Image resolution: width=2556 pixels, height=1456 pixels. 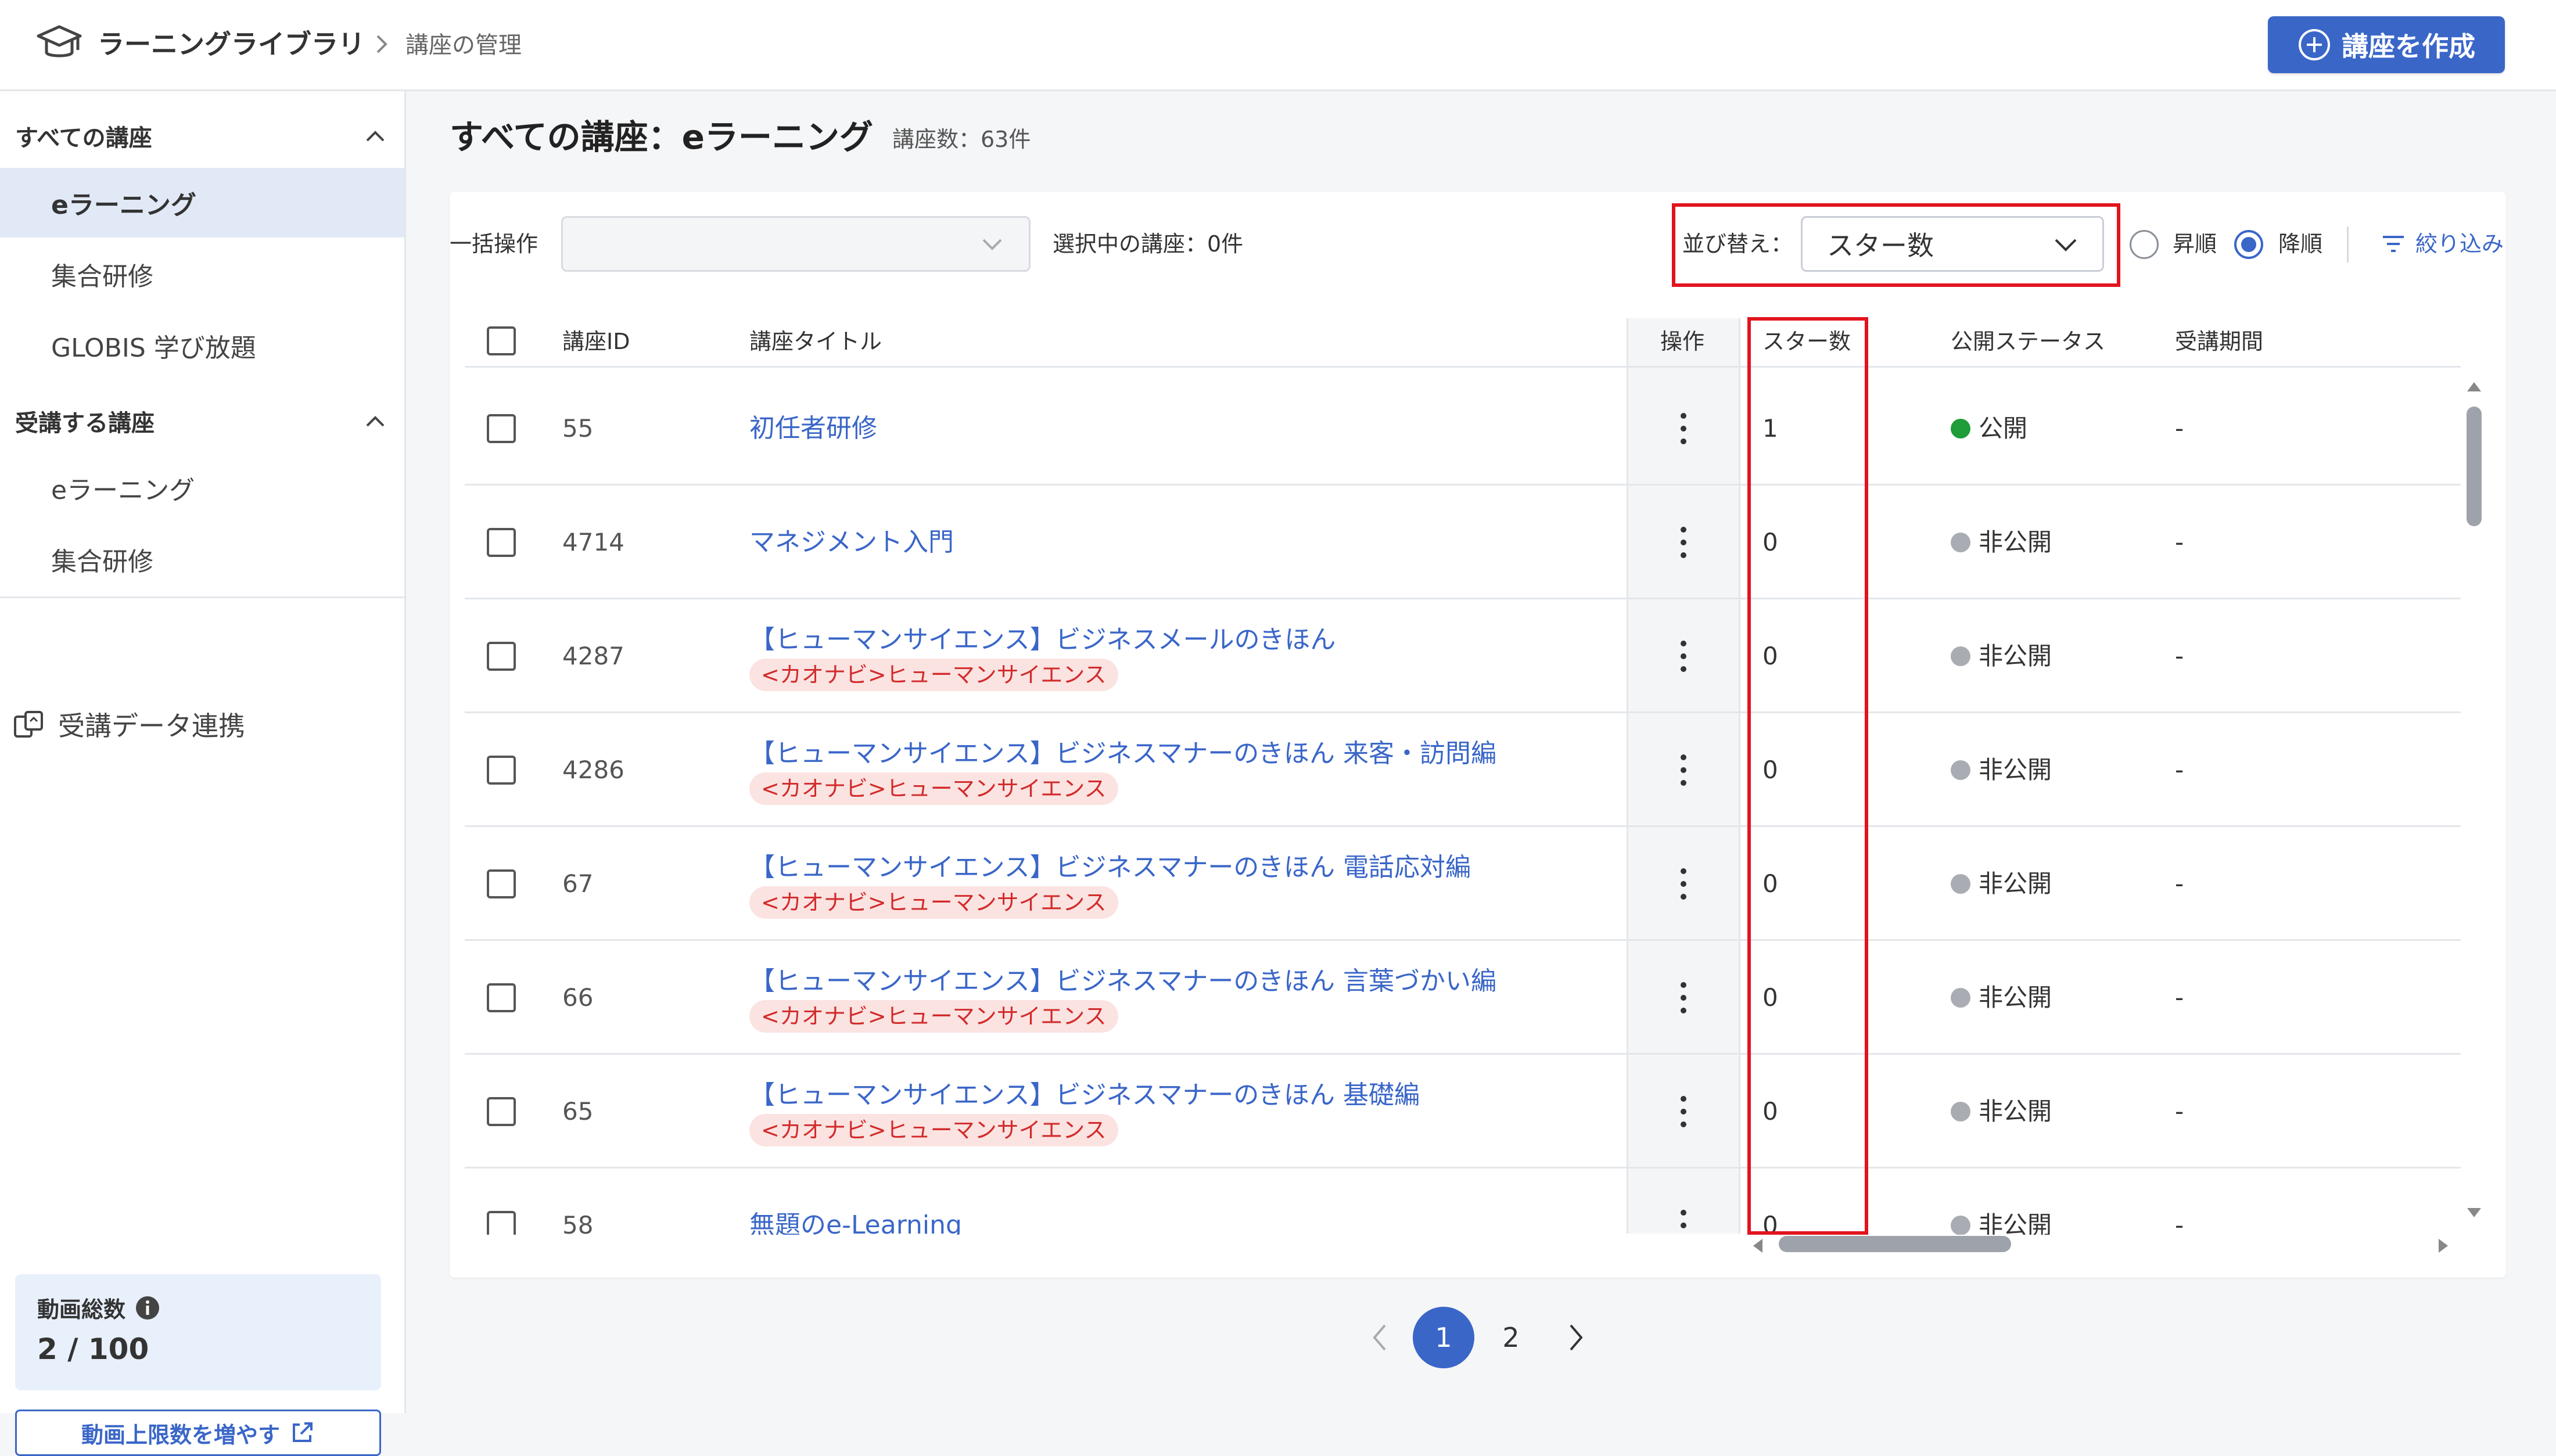 I want to click on scroll-right-arrow-icon, so click(x=2443, y=1246).